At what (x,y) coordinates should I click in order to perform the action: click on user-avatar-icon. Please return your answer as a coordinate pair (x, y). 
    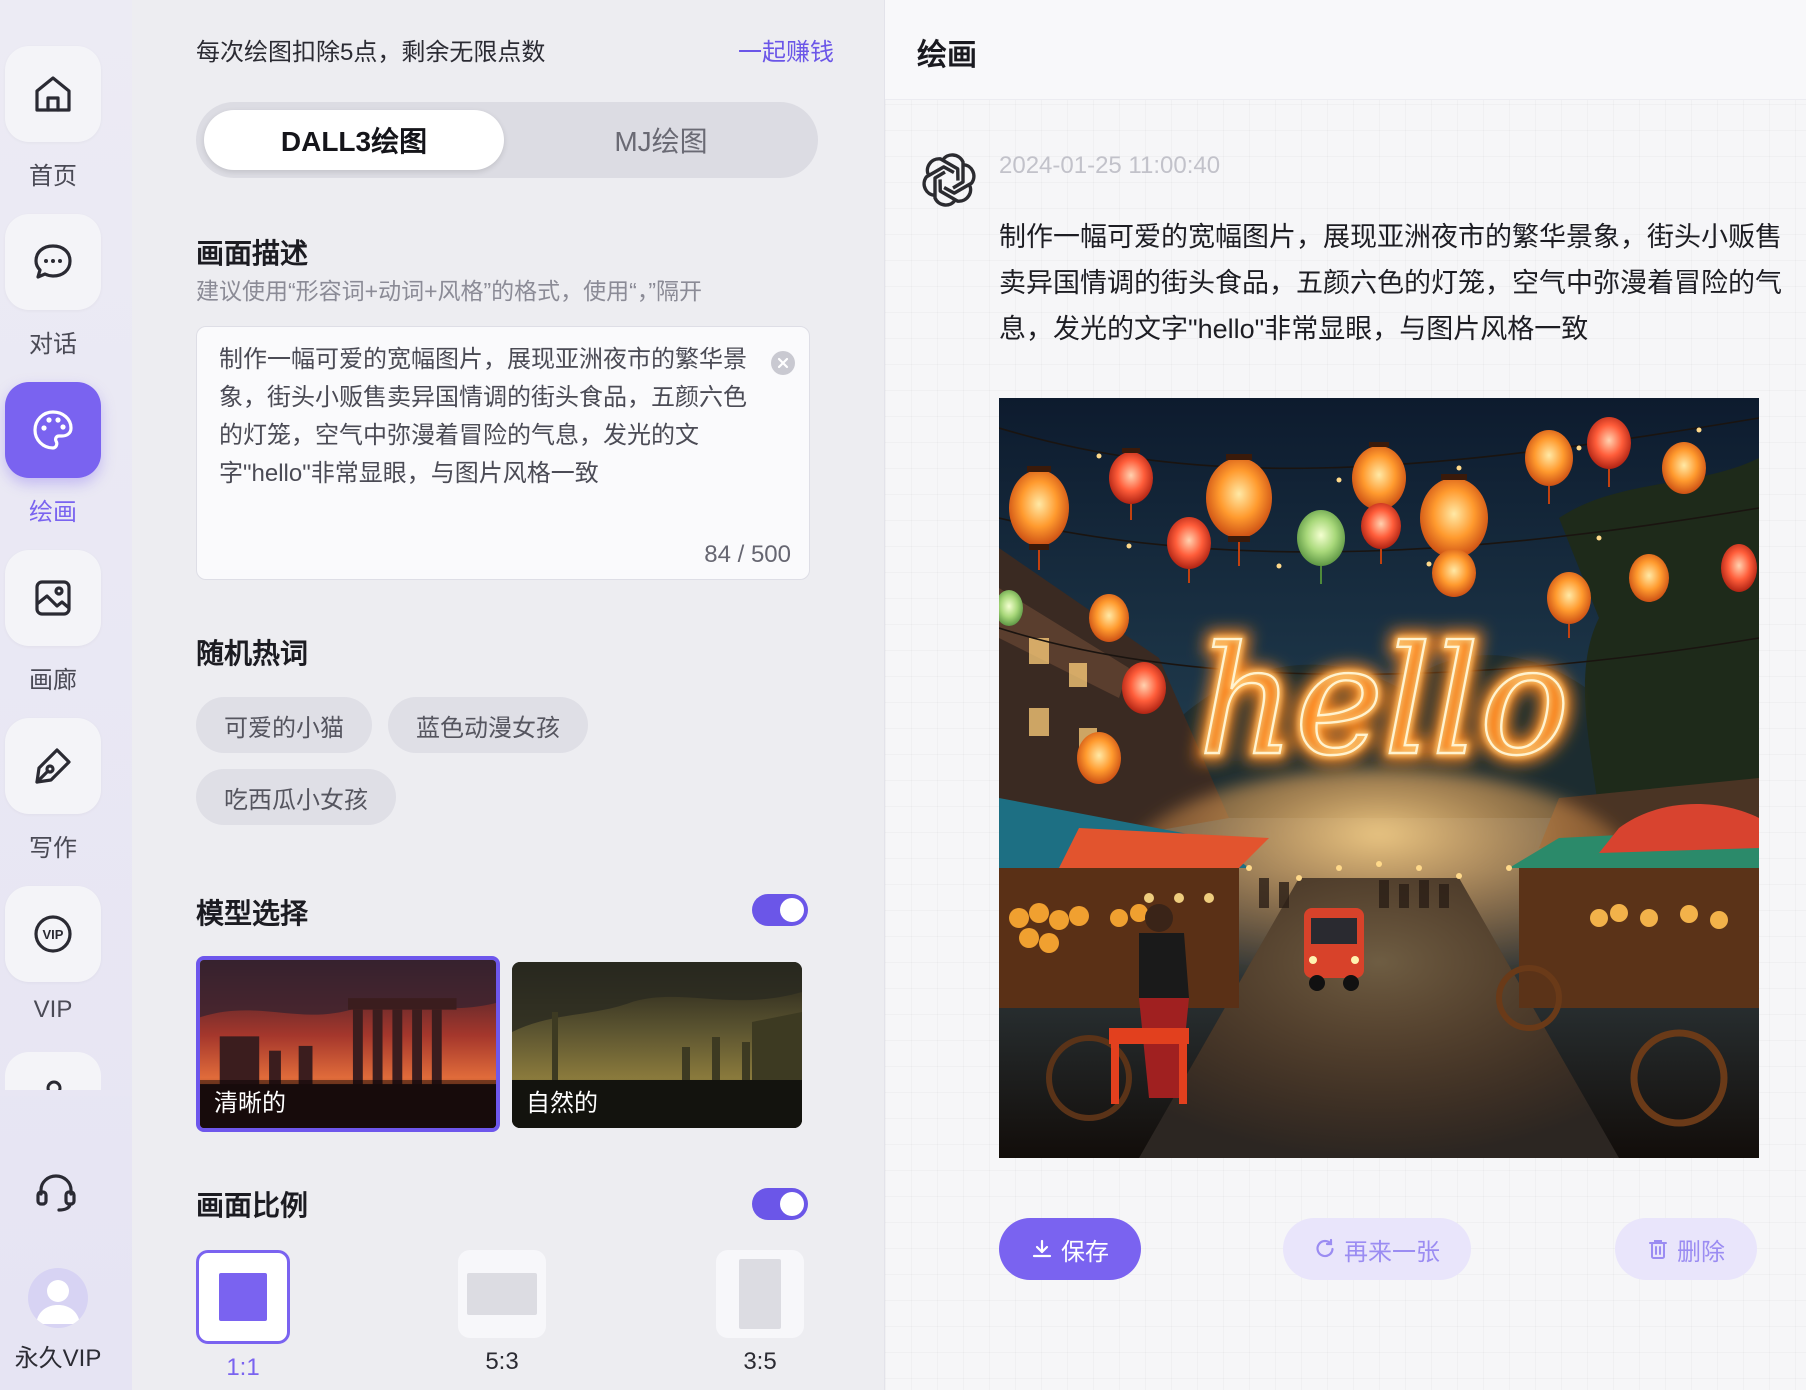
    Looking at the image, I should click on (58, 1302).